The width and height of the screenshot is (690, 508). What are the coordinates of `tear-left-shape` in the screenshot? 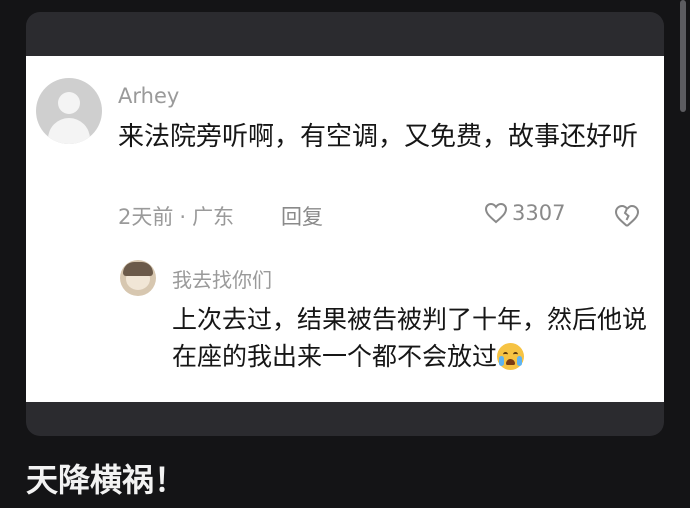 It's located at (502, 361).